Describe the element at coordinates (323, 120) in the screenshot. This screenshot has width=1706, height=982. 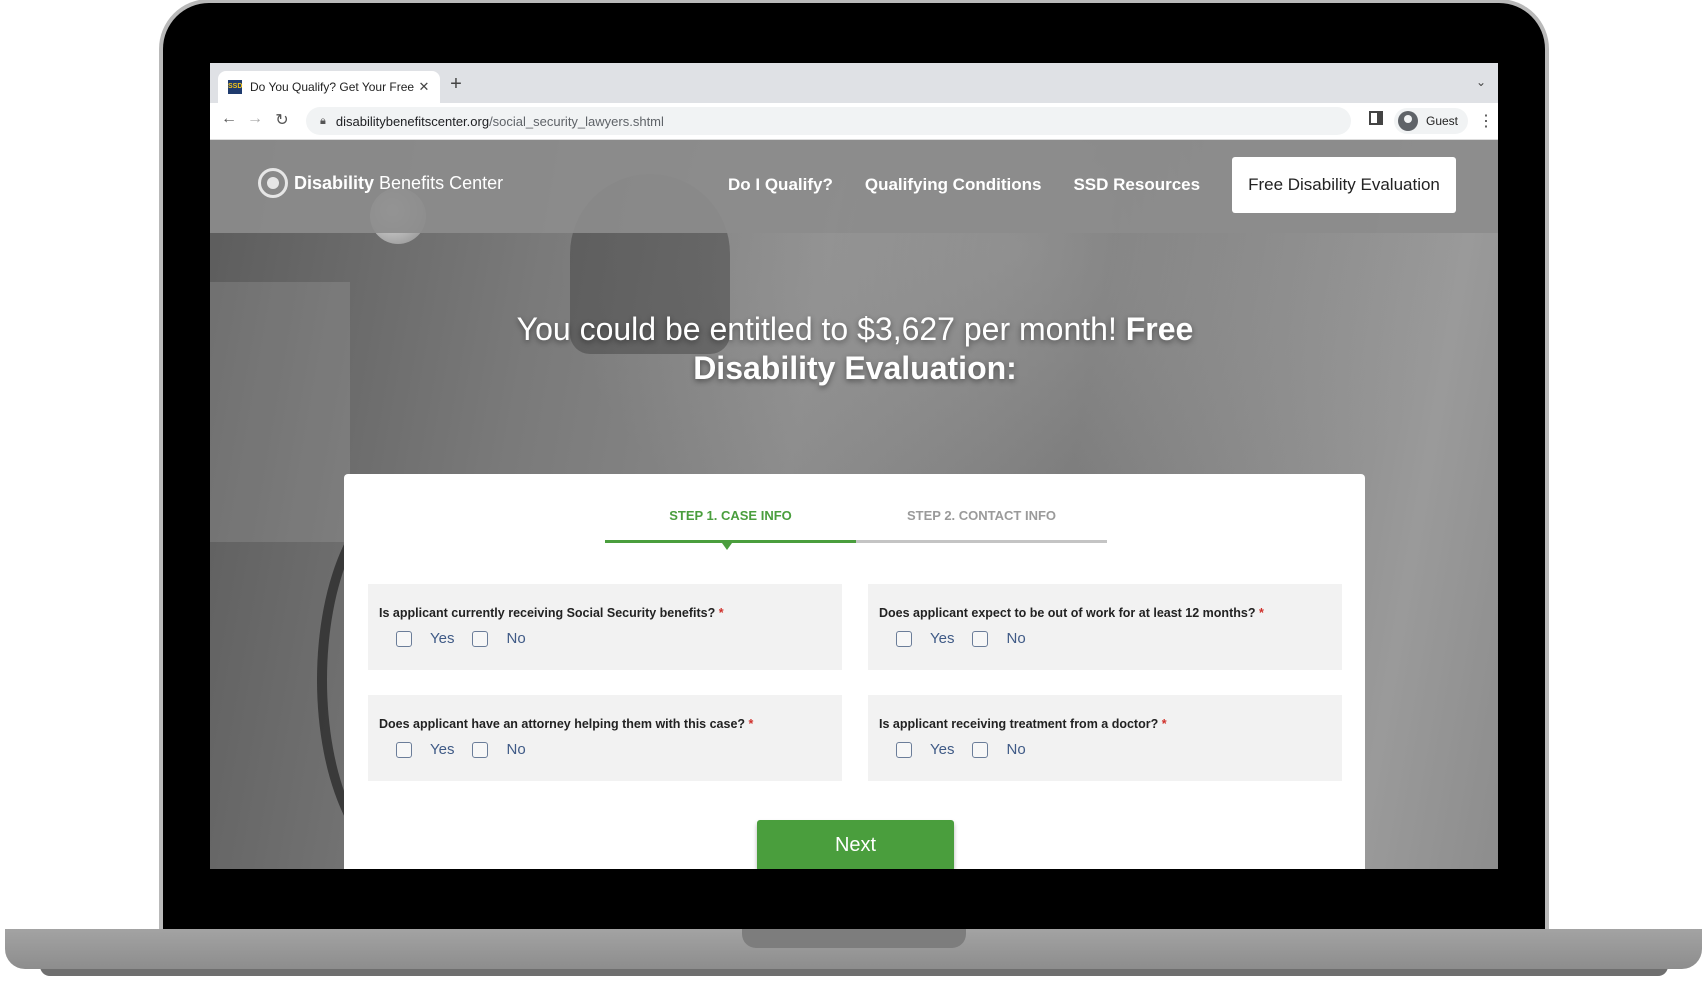
I see `lock-icon: 🔒︎` at that location.